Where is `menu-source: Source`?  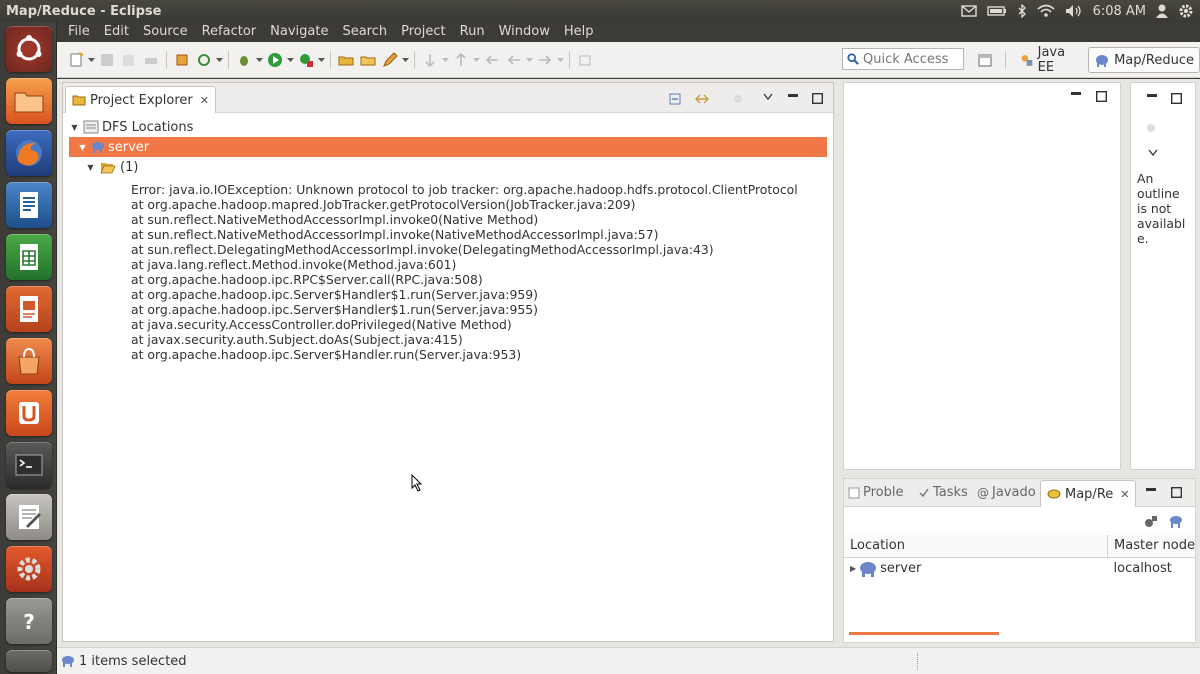
menu-source: Source is located at coordinates (165, 32).